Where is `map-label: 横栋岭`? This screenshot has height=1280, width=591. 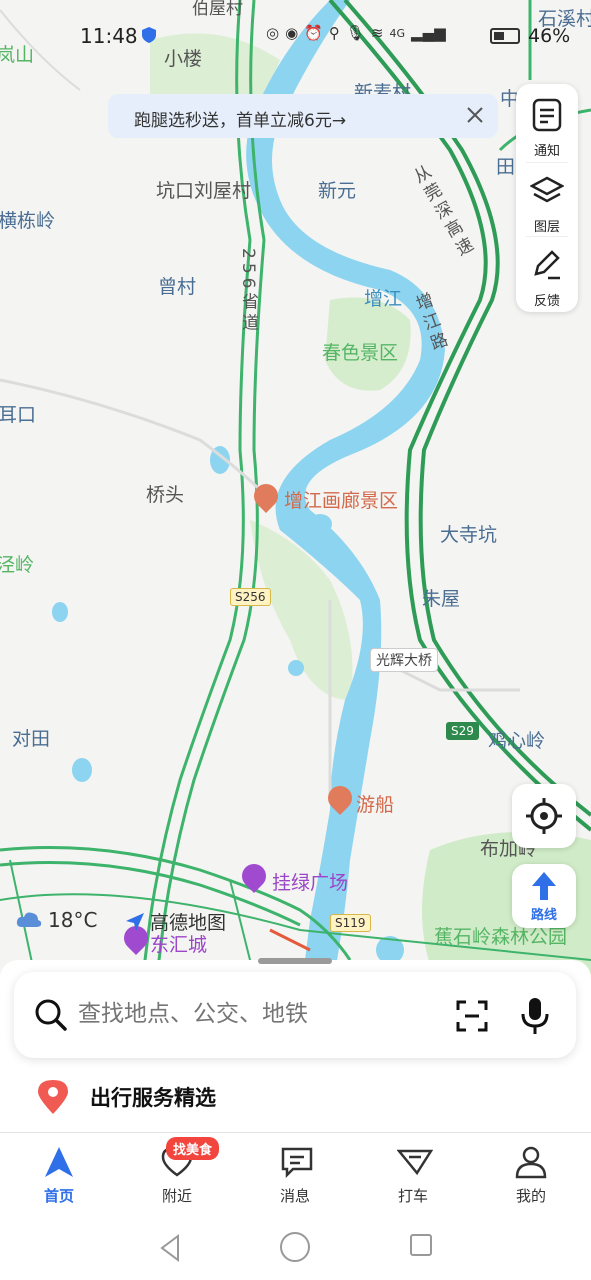
map-label: 横栋岭 is located at coordinates (28, 221).